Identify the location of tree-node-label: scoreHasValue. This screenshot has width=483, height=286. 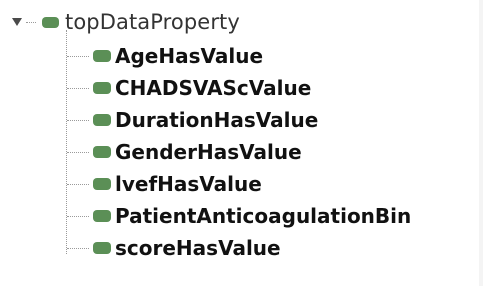
(198, 248).